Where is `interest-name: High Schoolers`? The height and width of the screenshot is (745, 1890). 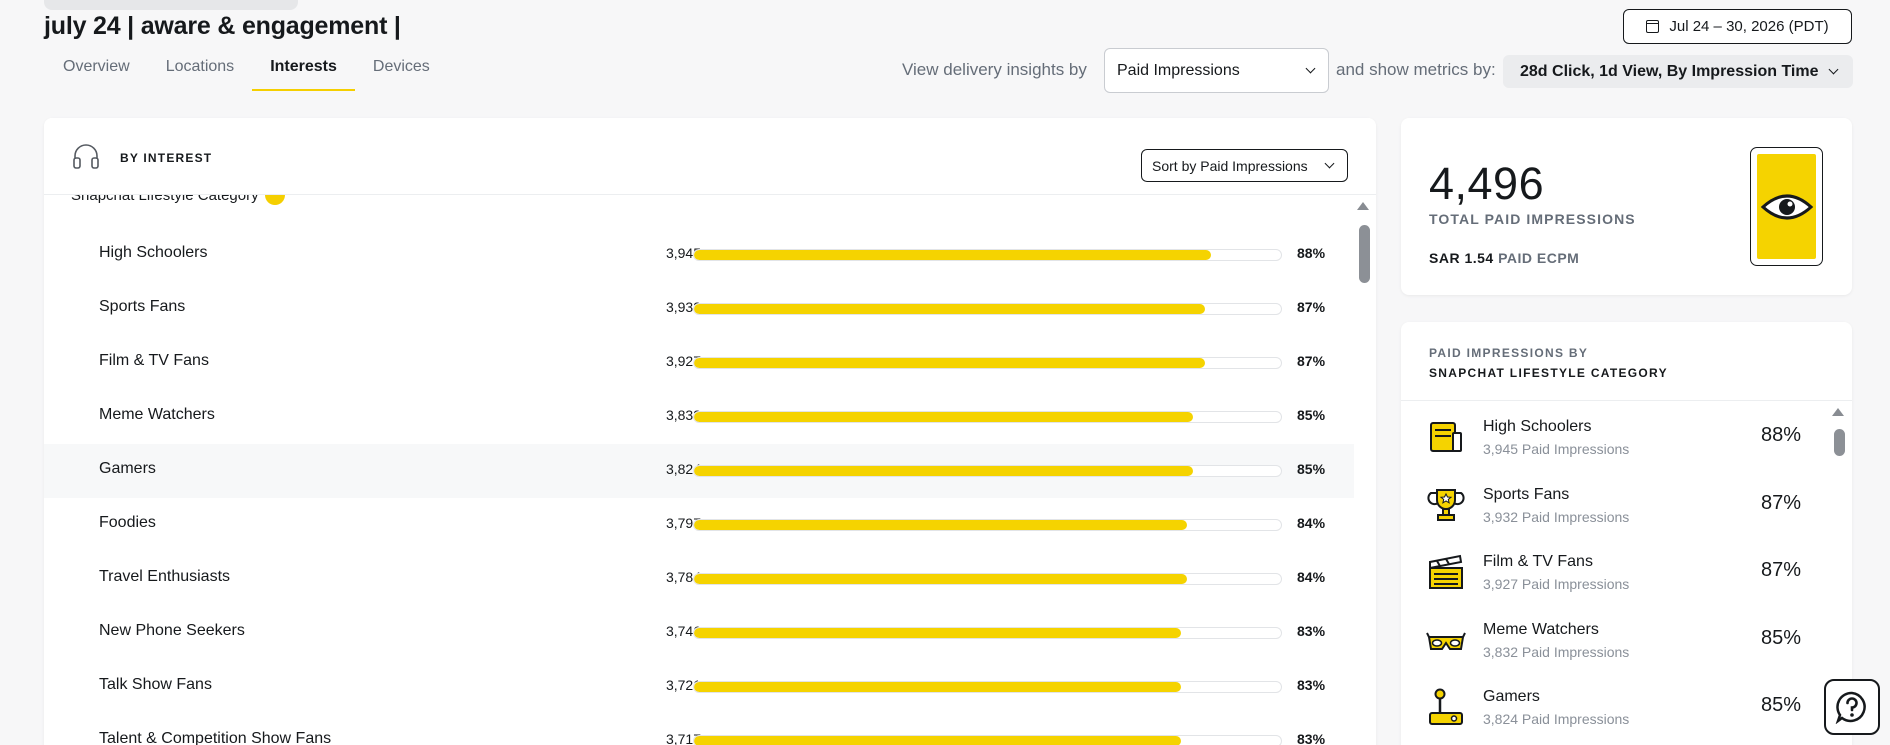 interest-name: High Schoolers is located at coordinates (153, 252).